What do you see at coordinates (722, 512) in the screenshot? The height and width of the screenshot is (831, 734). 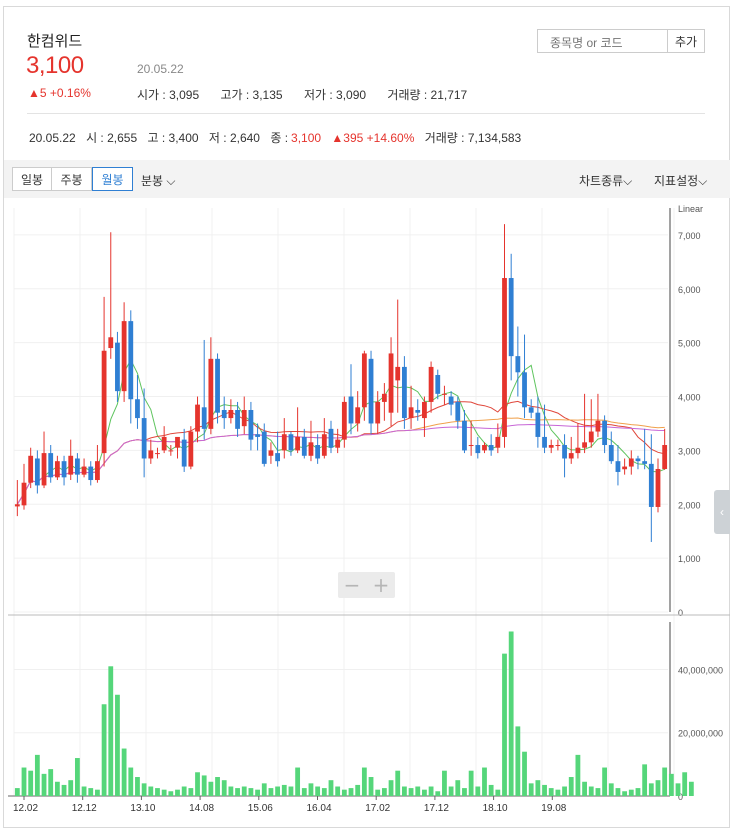 I see `side-panel-toggle: ‹` at bounding box center [722, 512].